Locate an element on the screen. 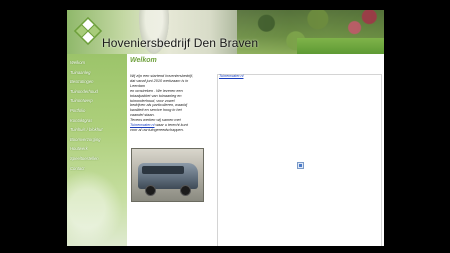 The image size is (450, 253). broken-image-icon is located at coordinates (300, 165).